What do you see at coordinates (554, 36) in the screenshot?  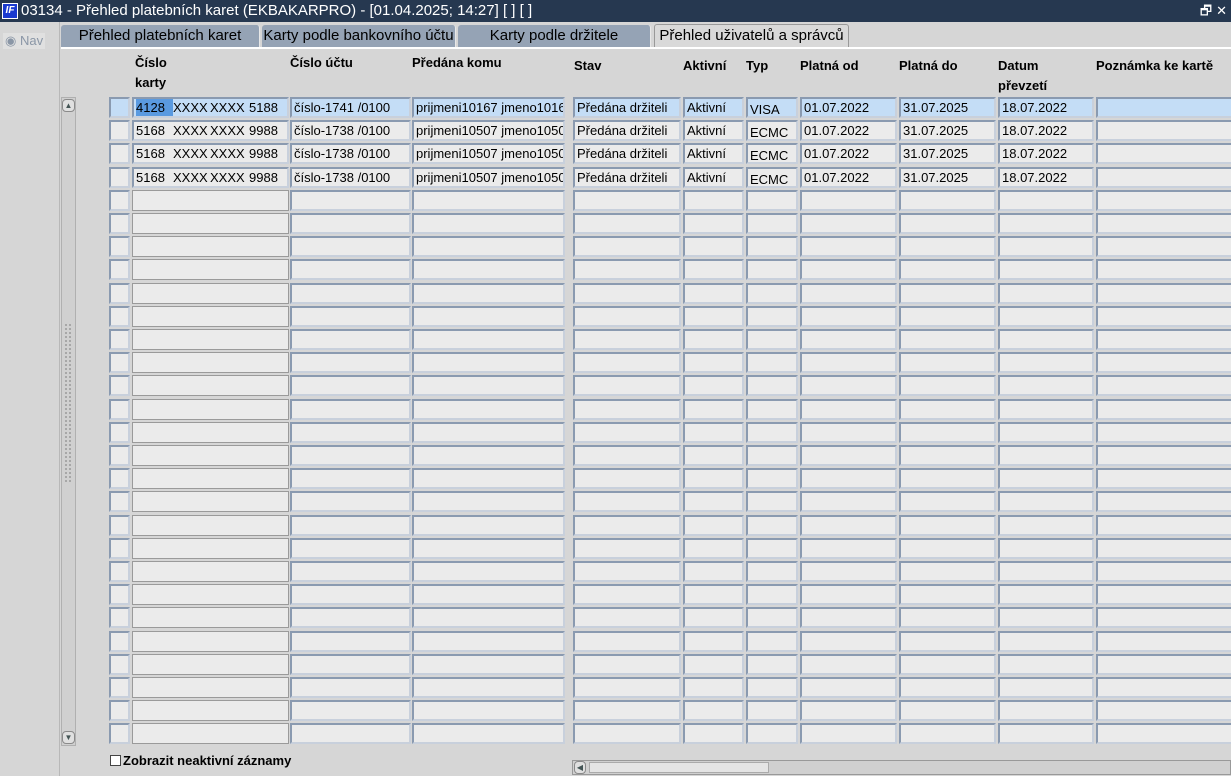 I see `tab-cards-by-holder: Karty podle držitele` at bounding box center [554, 36].